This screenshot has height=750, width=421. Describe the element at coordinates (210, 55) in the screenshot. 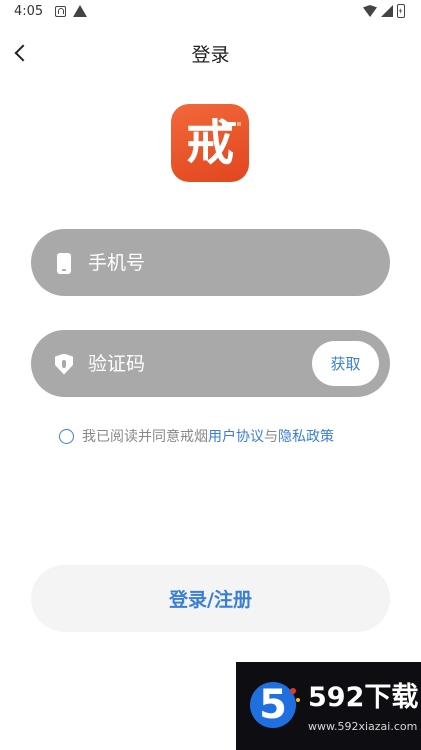

I see `page-title: 登录` at that location.